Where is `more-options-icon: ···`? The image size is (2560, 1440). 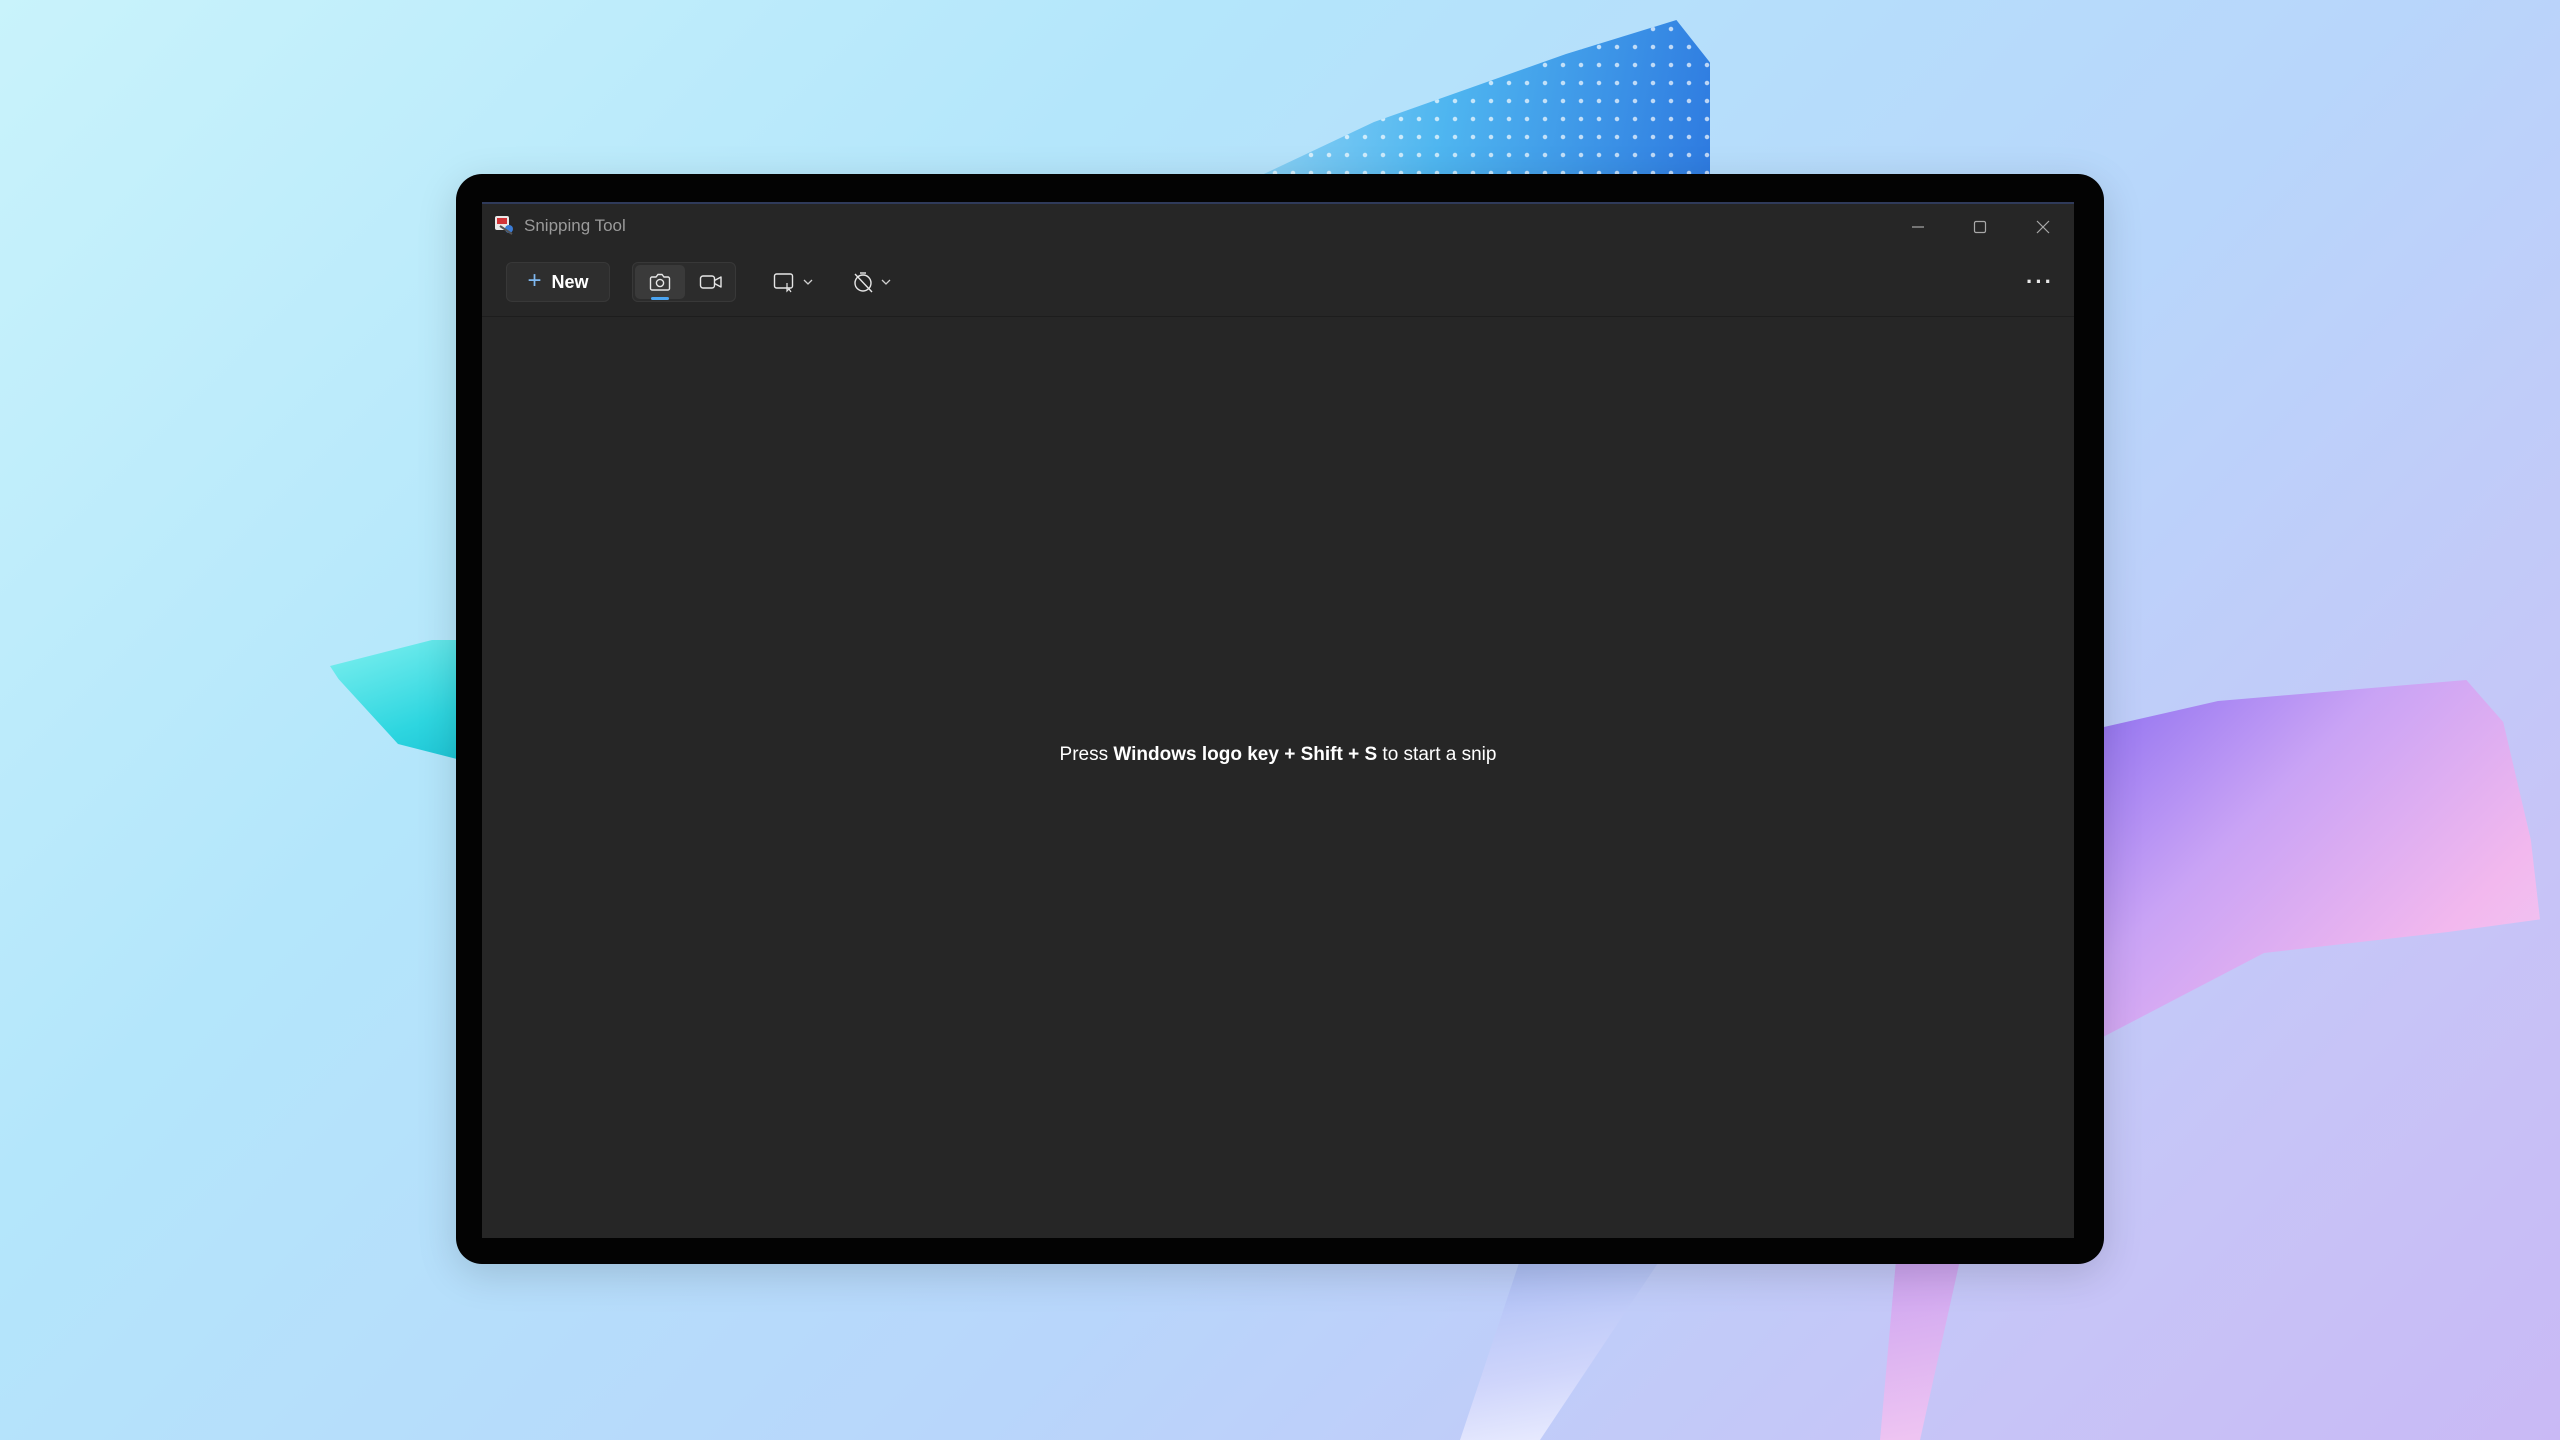 more-options-icon: ··· is located at coordinates (2040, 281).